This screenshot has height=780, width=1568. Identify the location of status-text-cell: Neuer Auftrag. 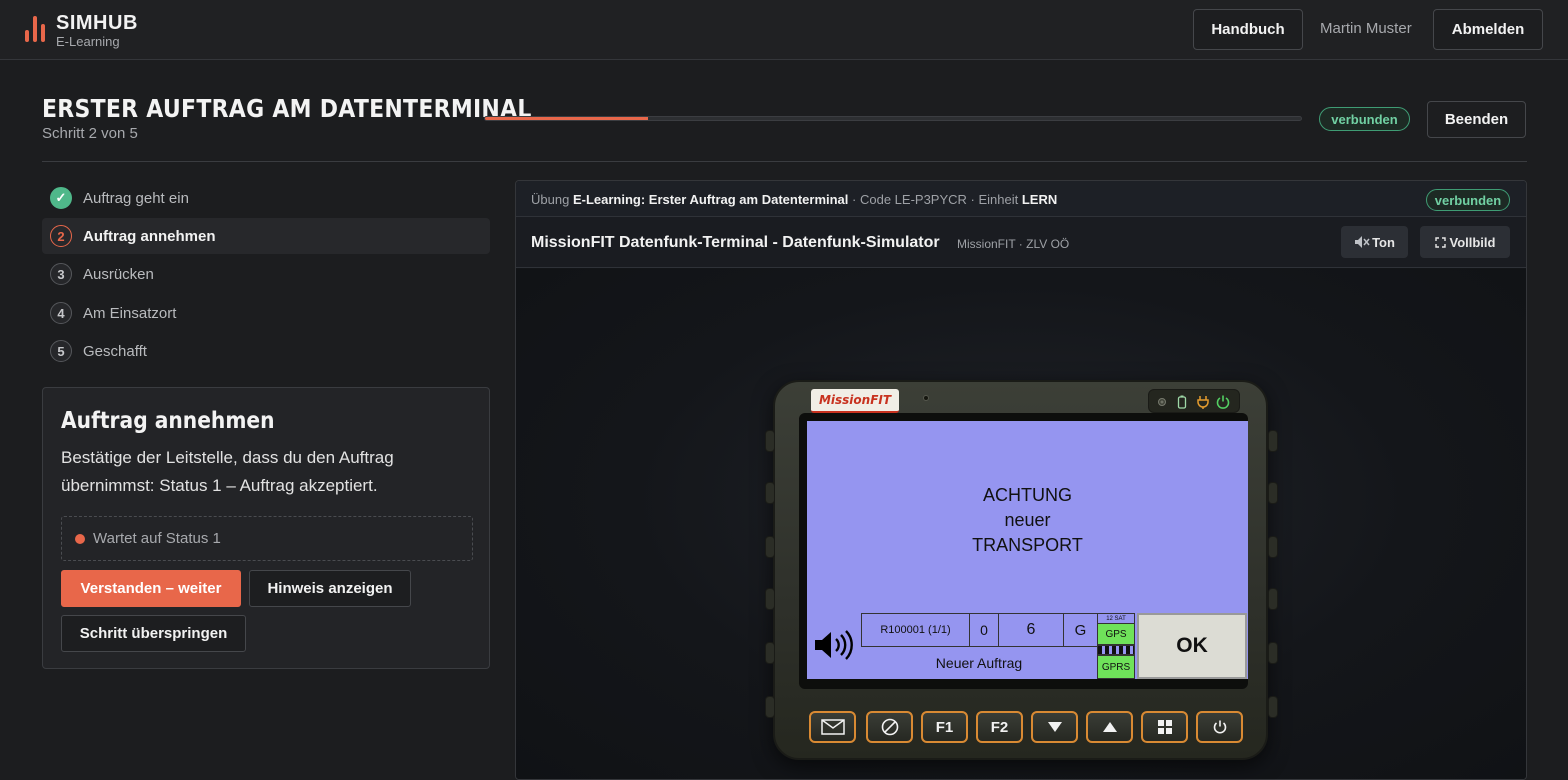
(979, 662).